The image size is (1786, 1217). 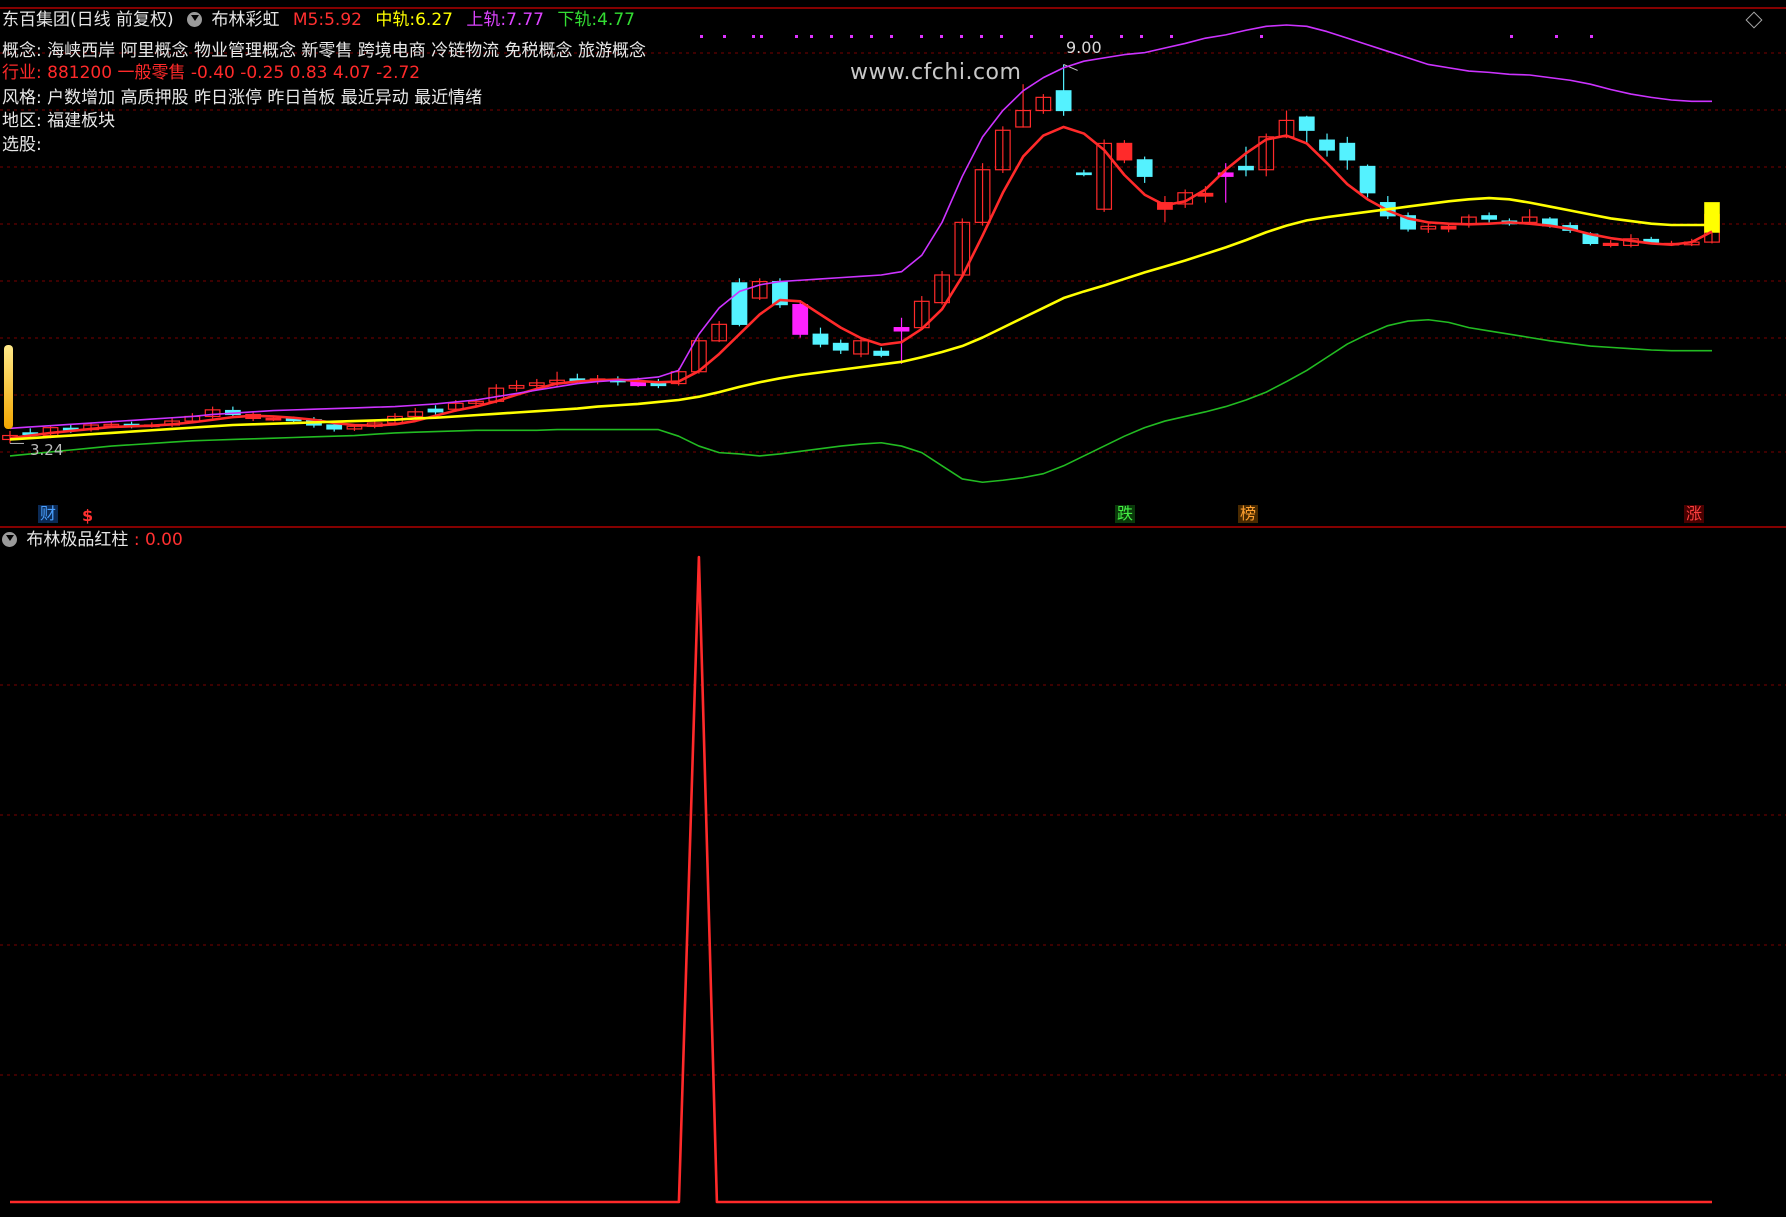 I want to click on watermark: www.cfchi.com, so click(x=936, y=72).